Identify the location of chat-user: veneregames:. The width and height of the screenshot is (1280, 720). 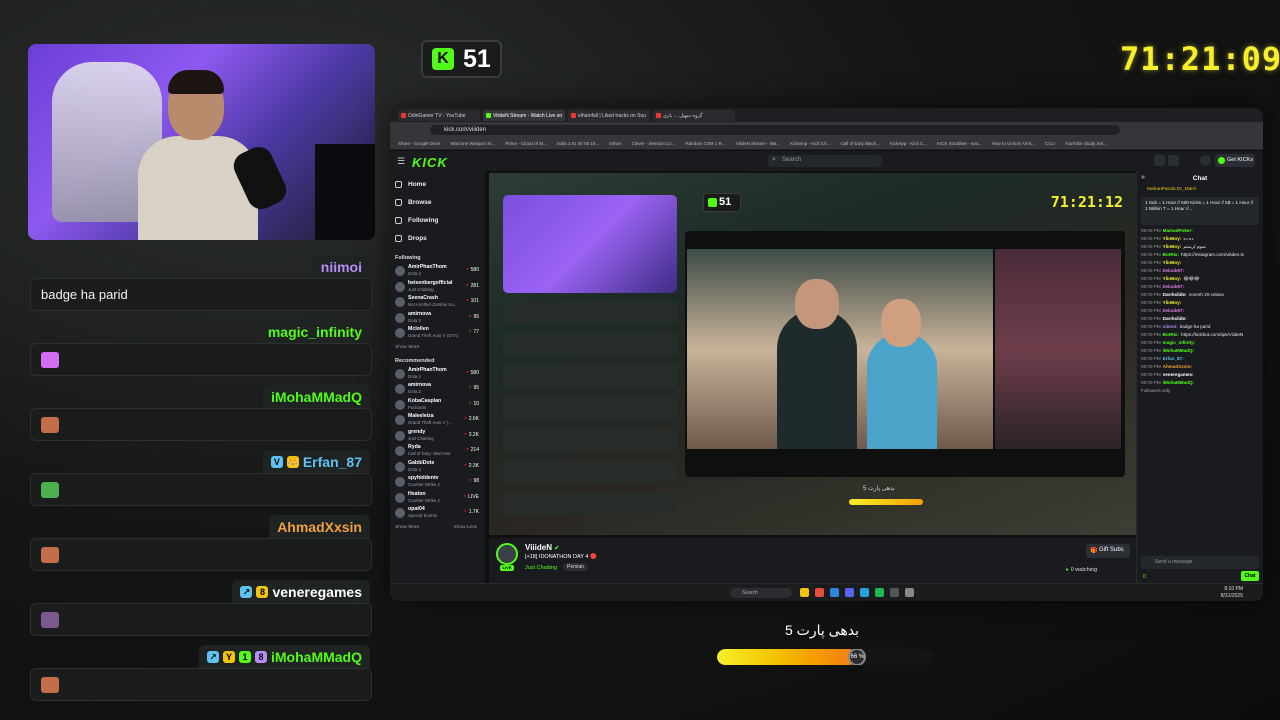
(1178, 374).